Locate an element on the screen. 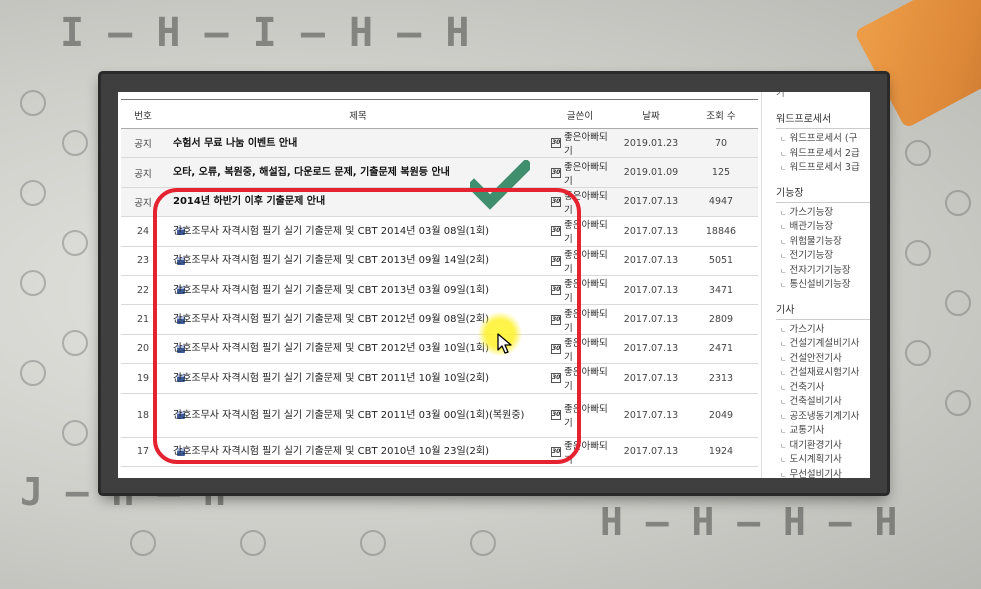 This screenshot has height=589, width=981. header-num: 번호 is located at coordinates (143, 116).